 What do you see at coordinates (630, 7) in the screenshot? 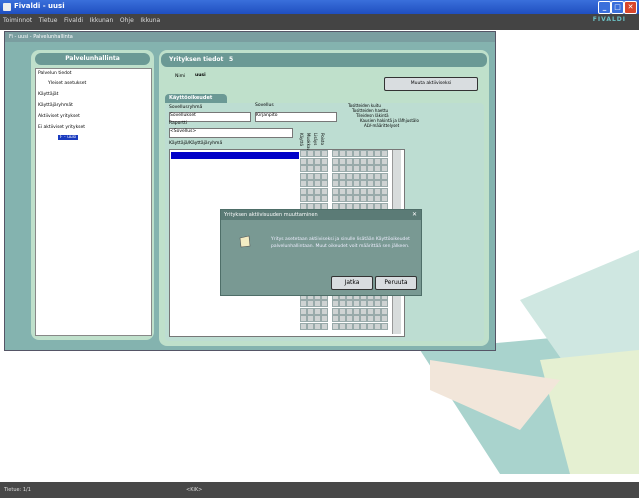
I see `close-button: ✕` at bounding box center [630, 7].